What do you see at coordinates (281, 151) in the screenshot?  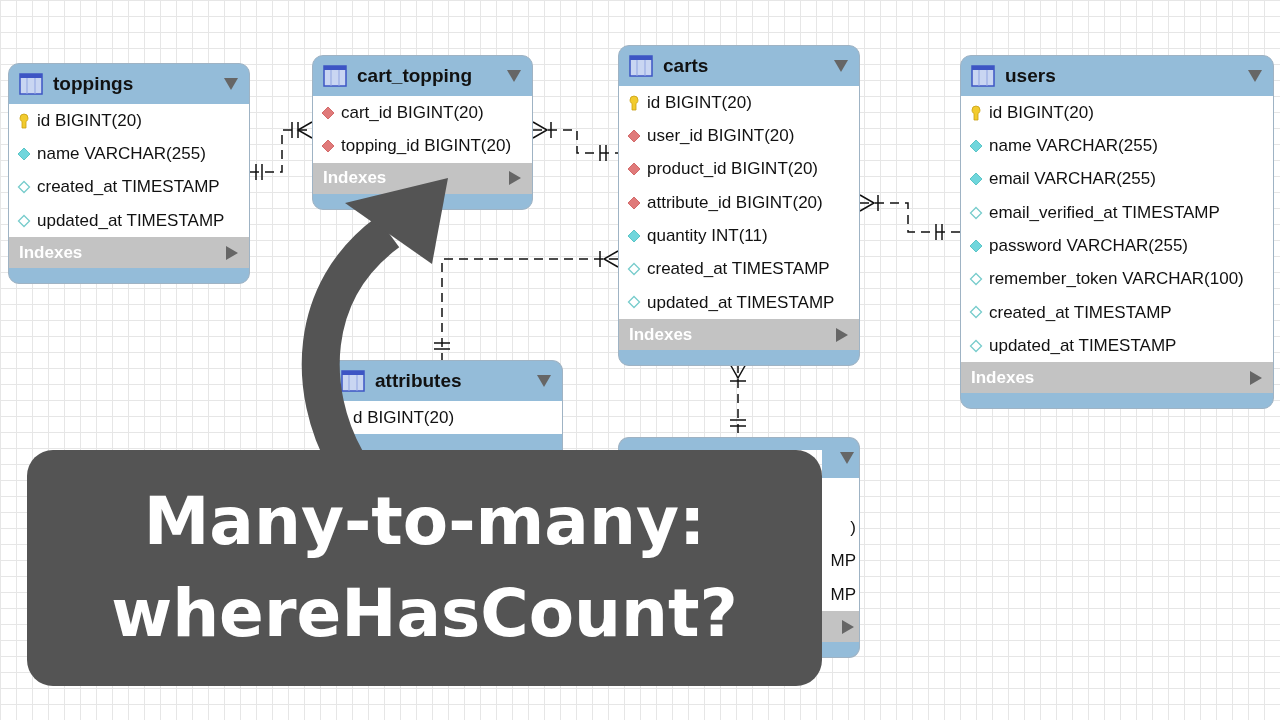 I see `relationship-line` at bounding box center [281, 151].